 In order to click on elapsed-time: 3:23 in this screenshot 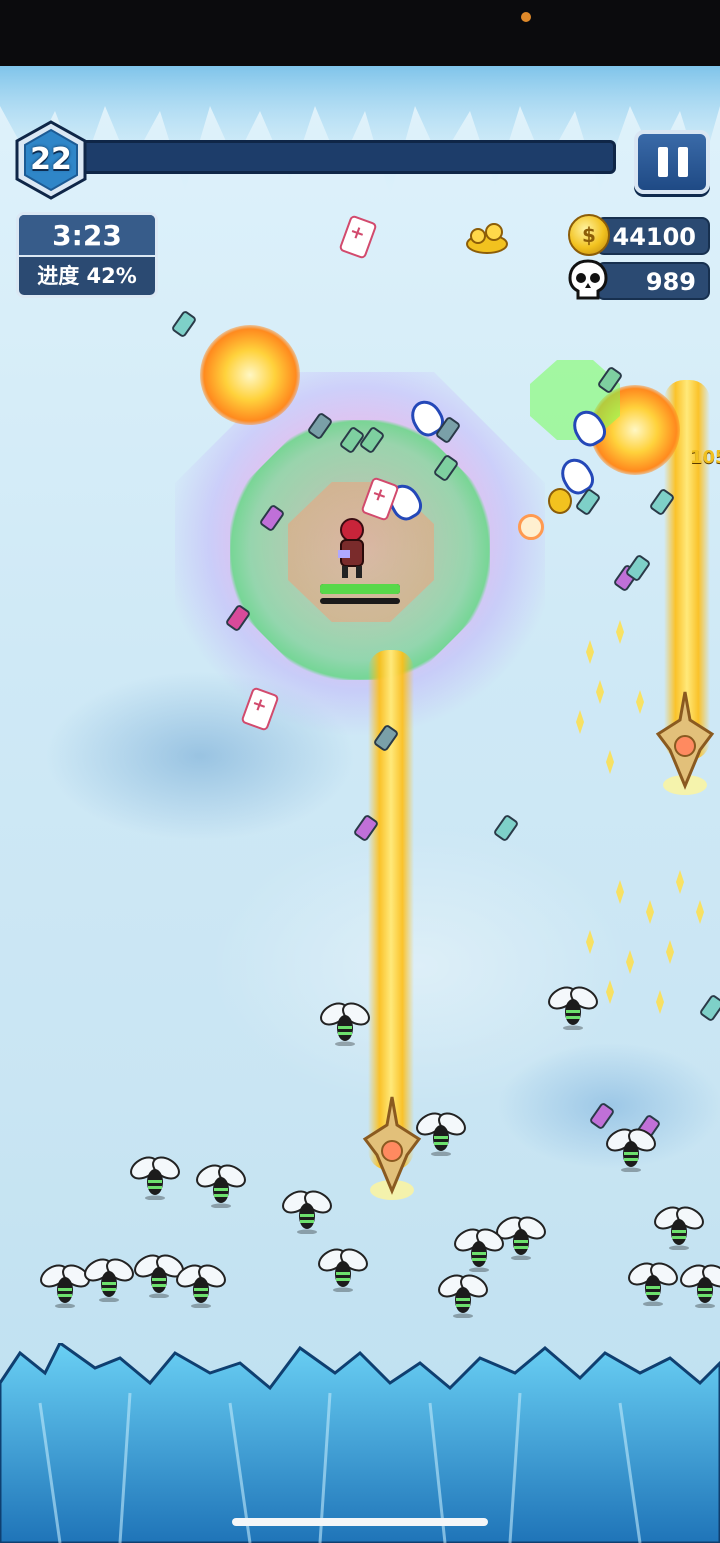, I will do `click(87, 235)`.